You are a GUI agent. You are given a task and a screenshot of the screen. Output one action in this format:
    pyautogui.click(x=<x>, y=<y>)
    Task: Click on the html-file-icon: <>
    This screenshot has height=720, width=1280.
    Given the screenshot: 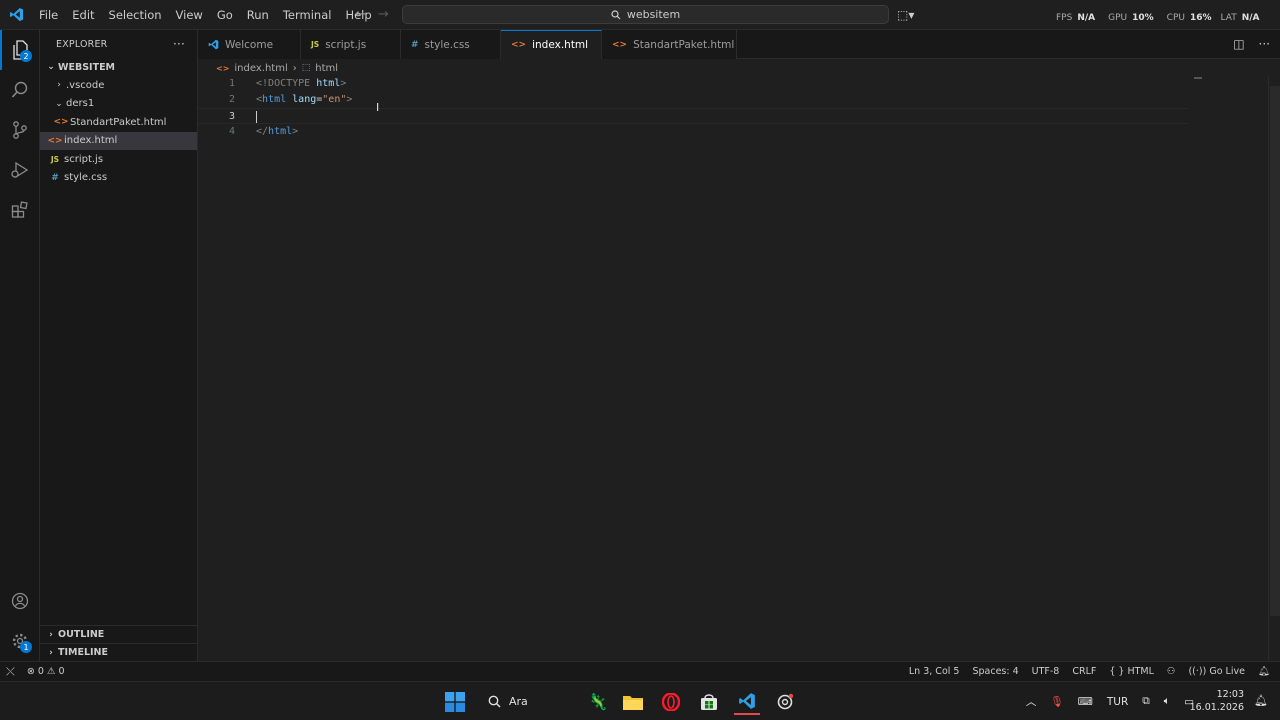 What is the action you would take?
    pyautogui.click(x=61, y=122)
    